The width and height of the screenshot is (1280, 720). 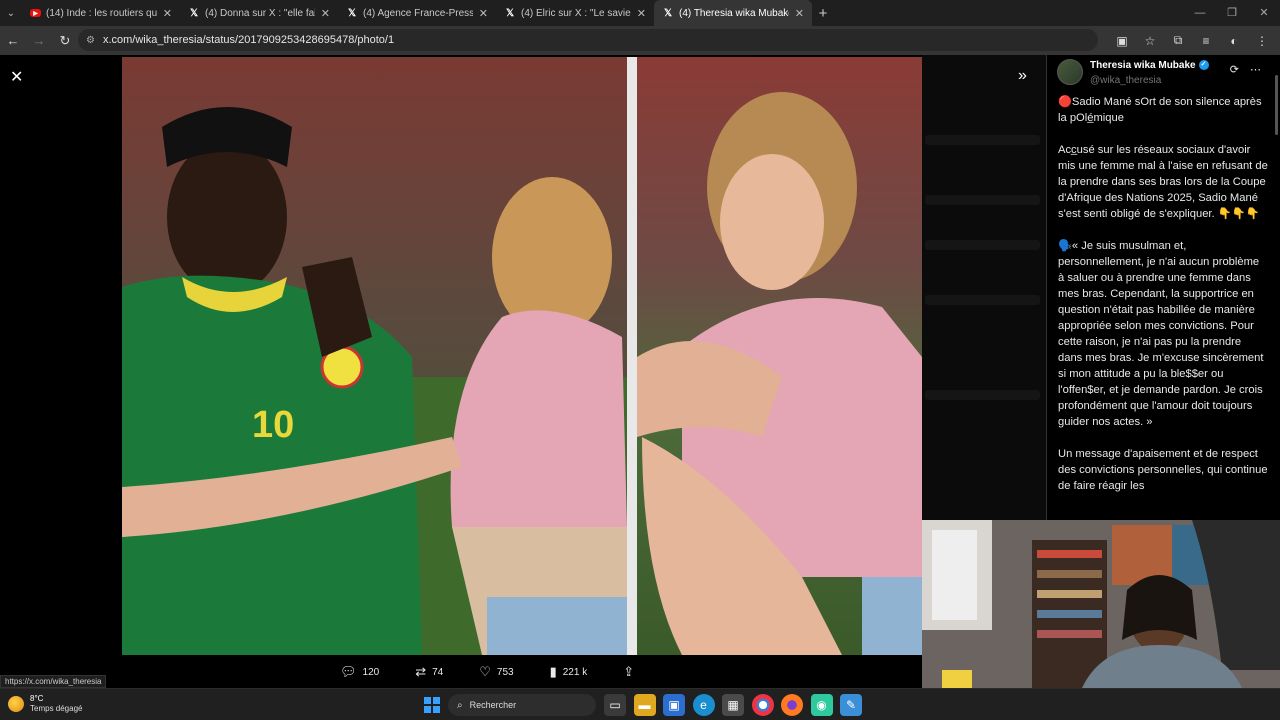 I want to click on app-icon: ◉, so click(x=821, y=705).